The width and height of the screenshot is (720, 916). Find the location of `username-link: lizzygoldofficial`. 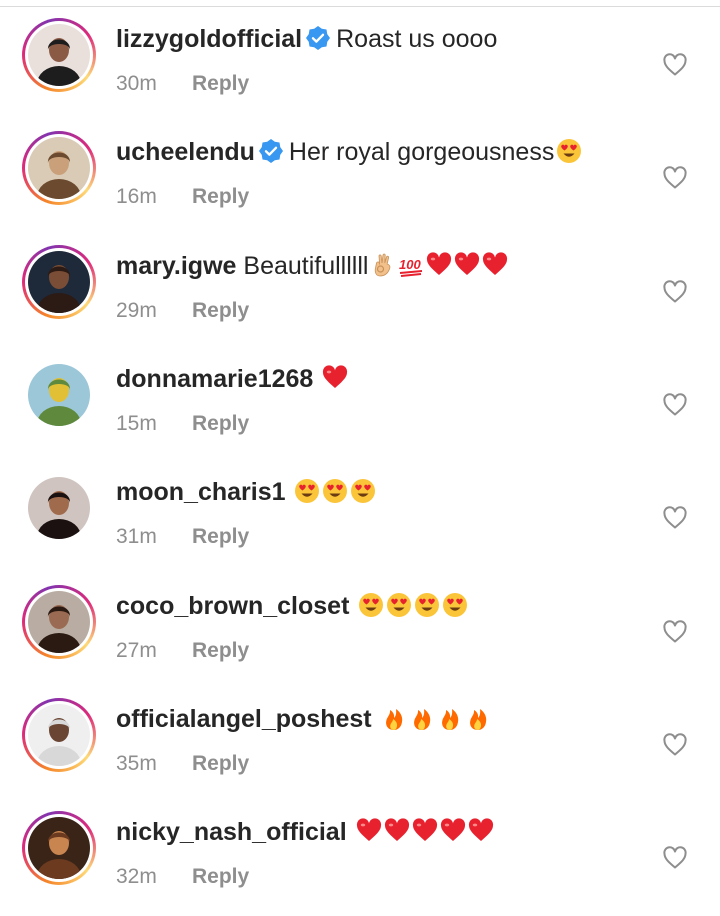

username-link: lizzygoldofficial is located at coordinates (209, 39).